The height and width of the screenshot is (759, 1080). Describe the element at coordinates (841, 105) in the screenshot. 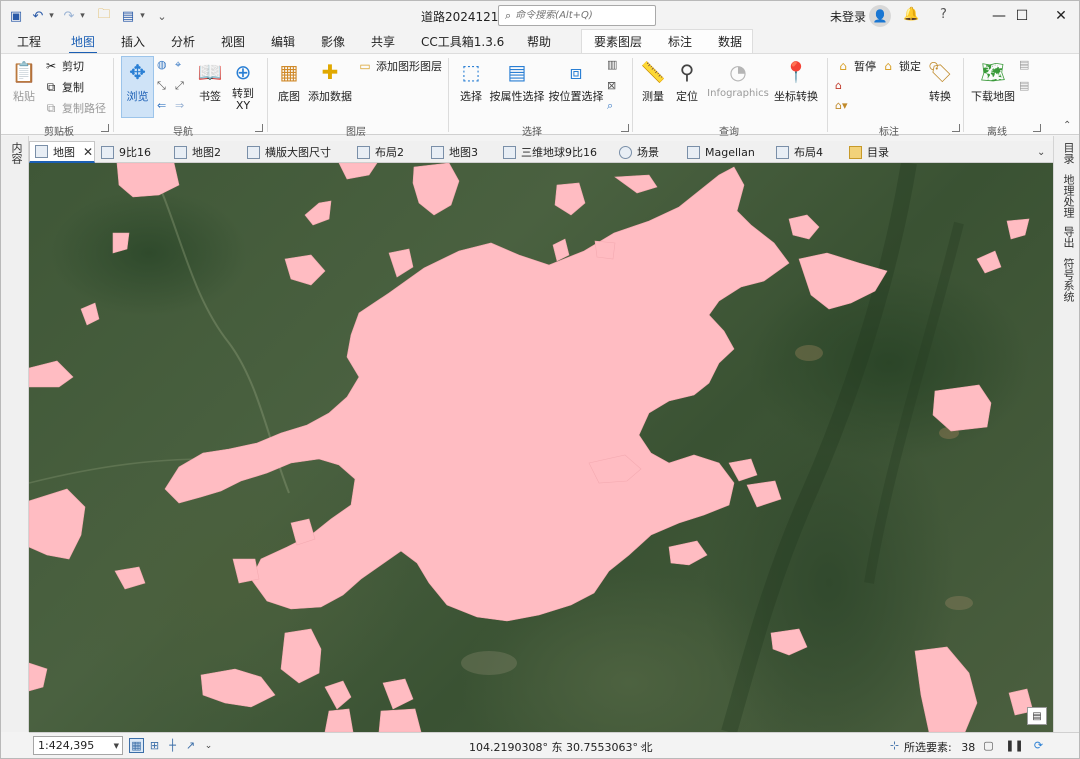

I see `more-labeling-icon: ⌂▾` at that location.